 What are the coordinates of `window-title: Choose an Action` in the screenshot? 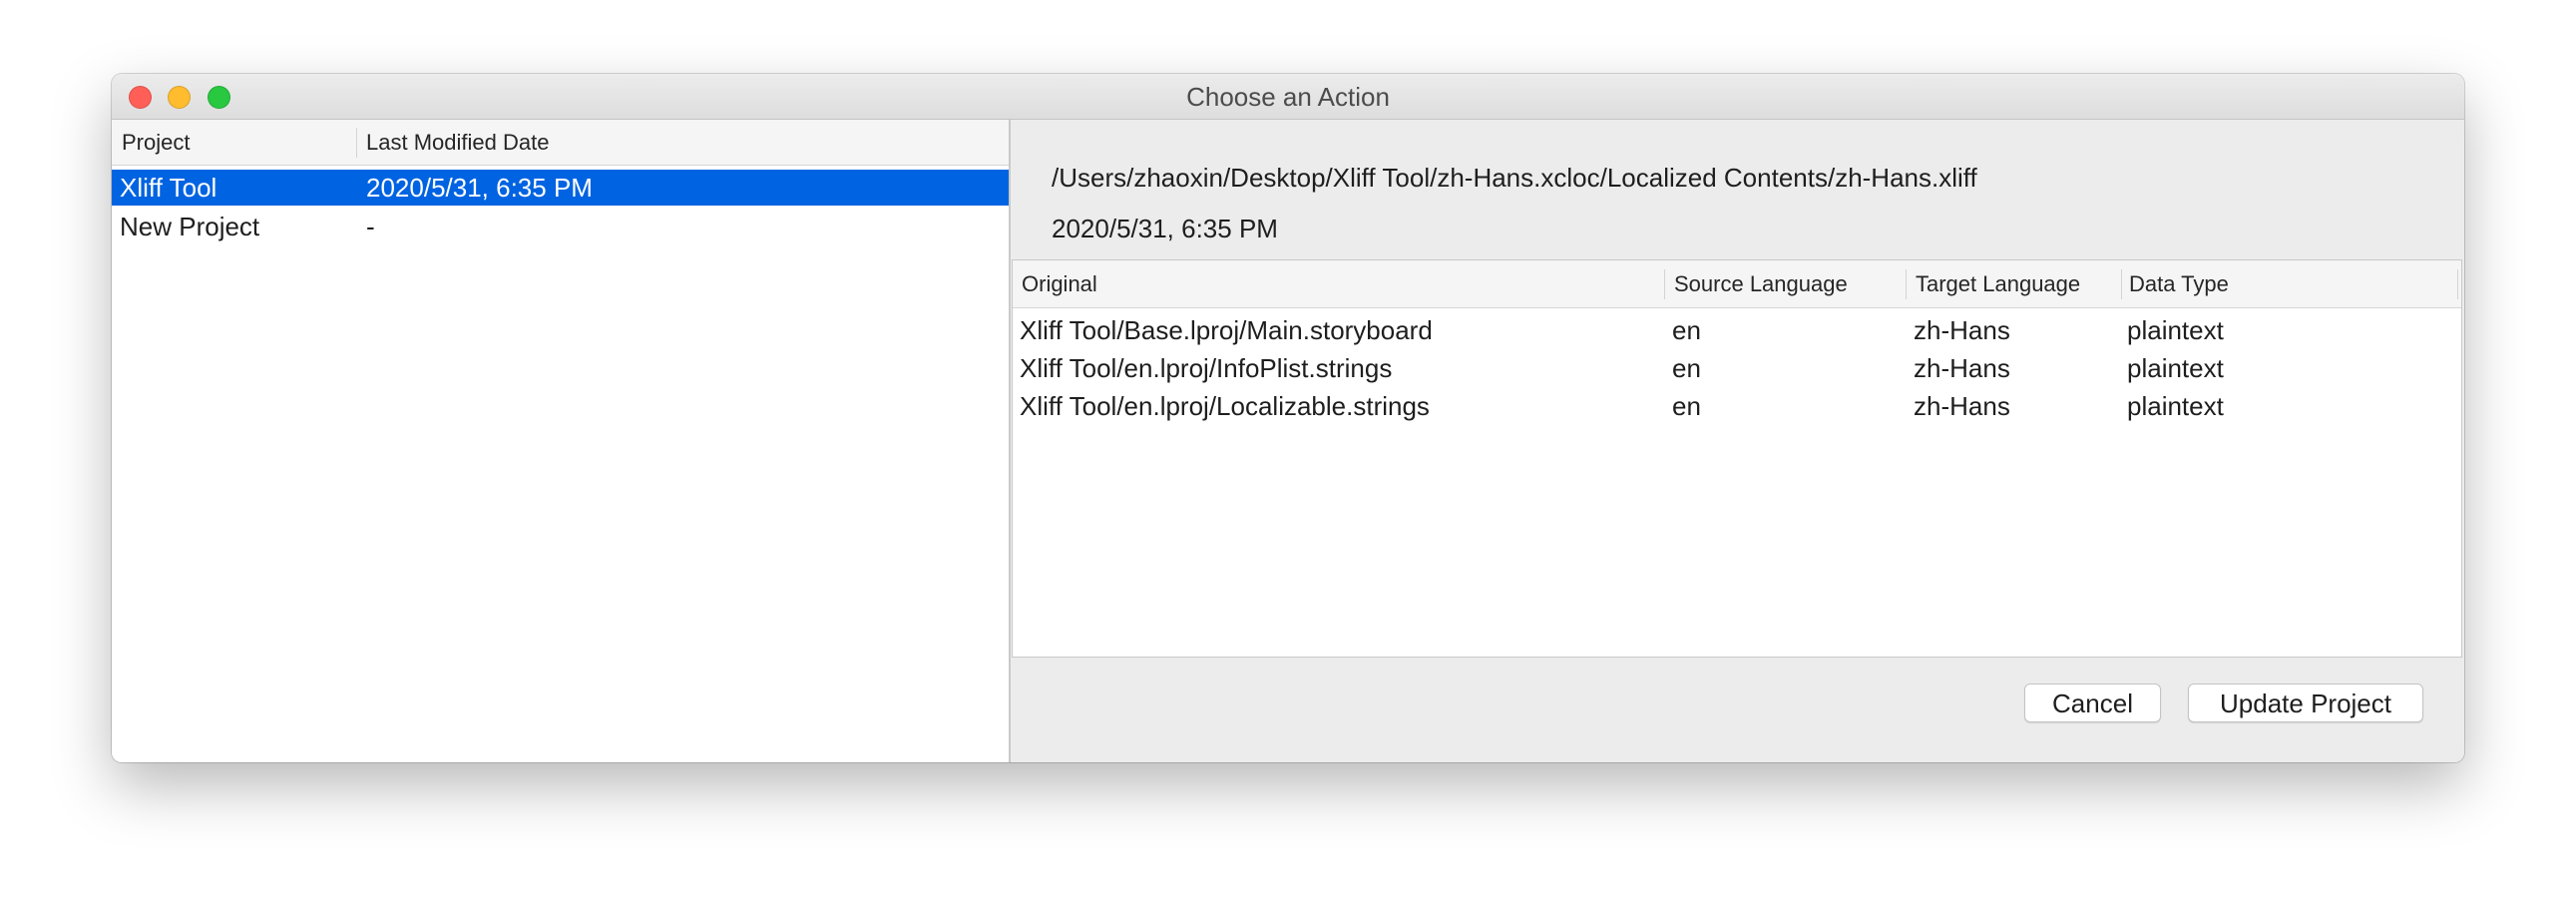 It's located at (1288, 97).